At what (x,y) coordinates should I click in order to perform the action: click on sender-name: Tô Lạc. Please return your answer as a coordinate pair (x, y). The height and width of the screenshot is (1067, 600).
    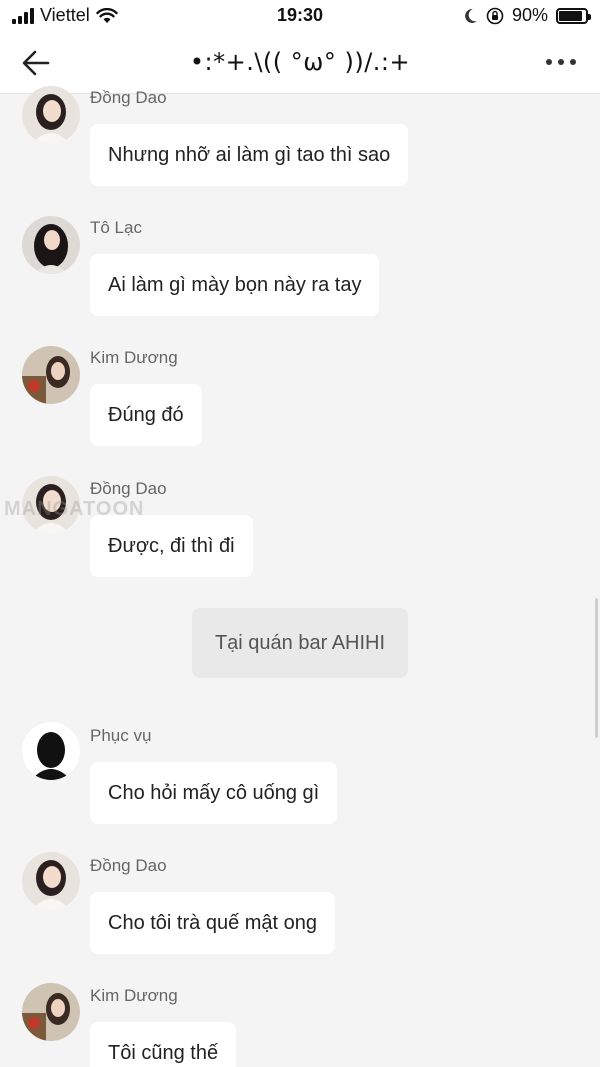
    Looking at the image, I should click on (116, 227).